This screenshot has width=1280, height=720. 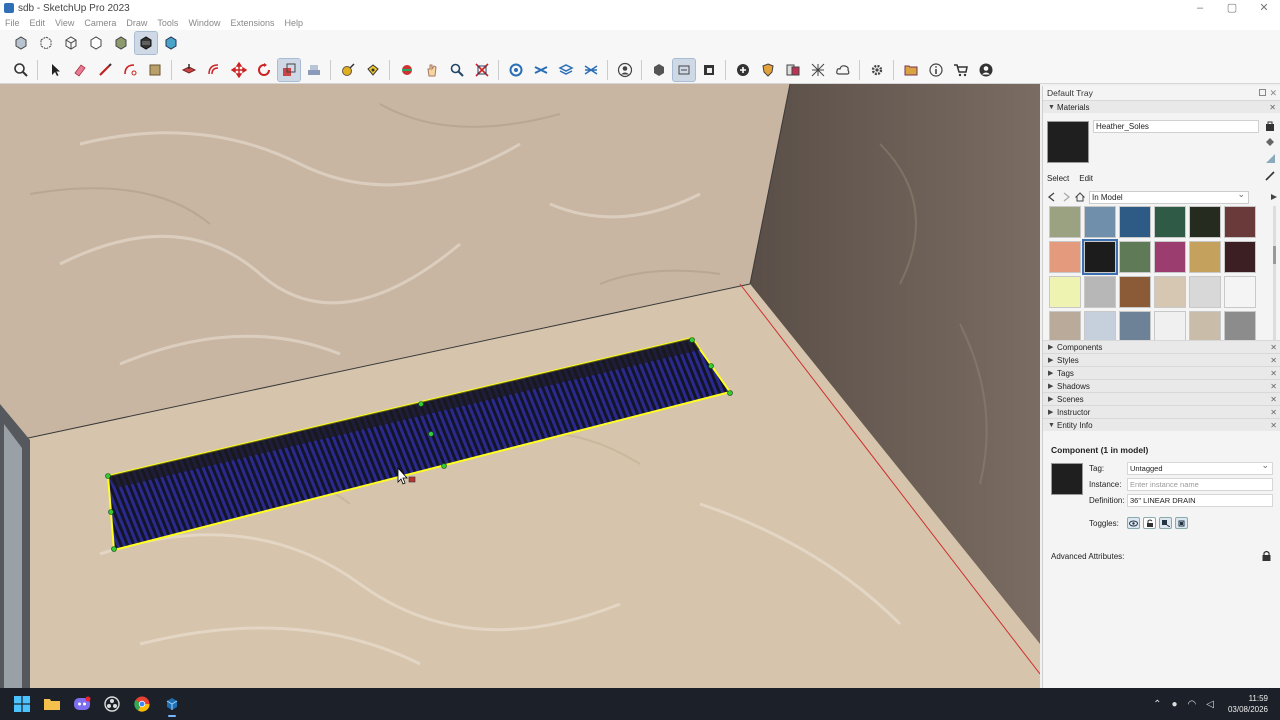 What do you see at coordinates (1161, 346) in the screenshot?
I see `panel-components: ▶ Components ✕` at bounding box center [1161, 346].